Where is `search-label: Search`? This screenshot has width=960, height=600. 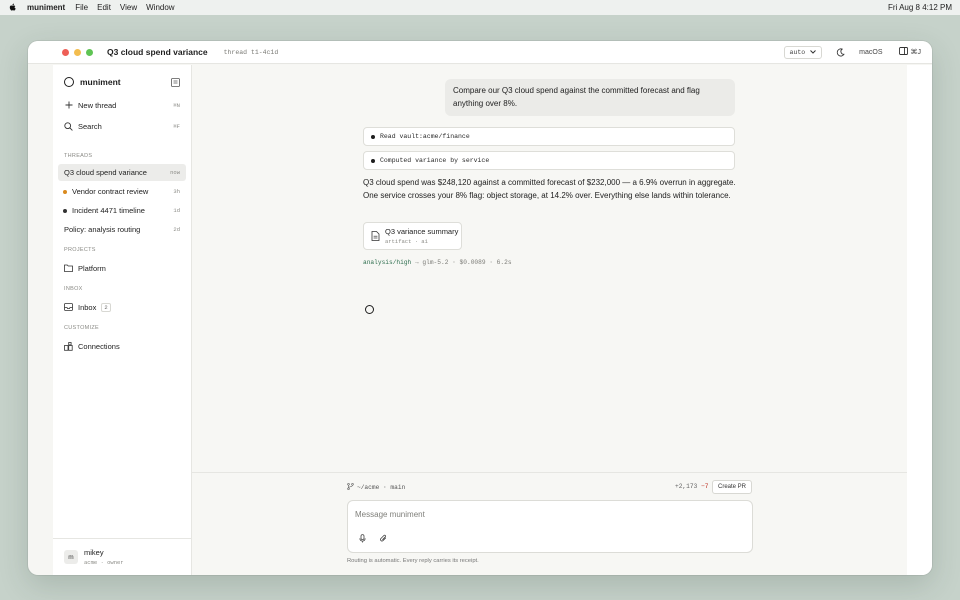 search-label: Search is located at coordinates (90, 126).